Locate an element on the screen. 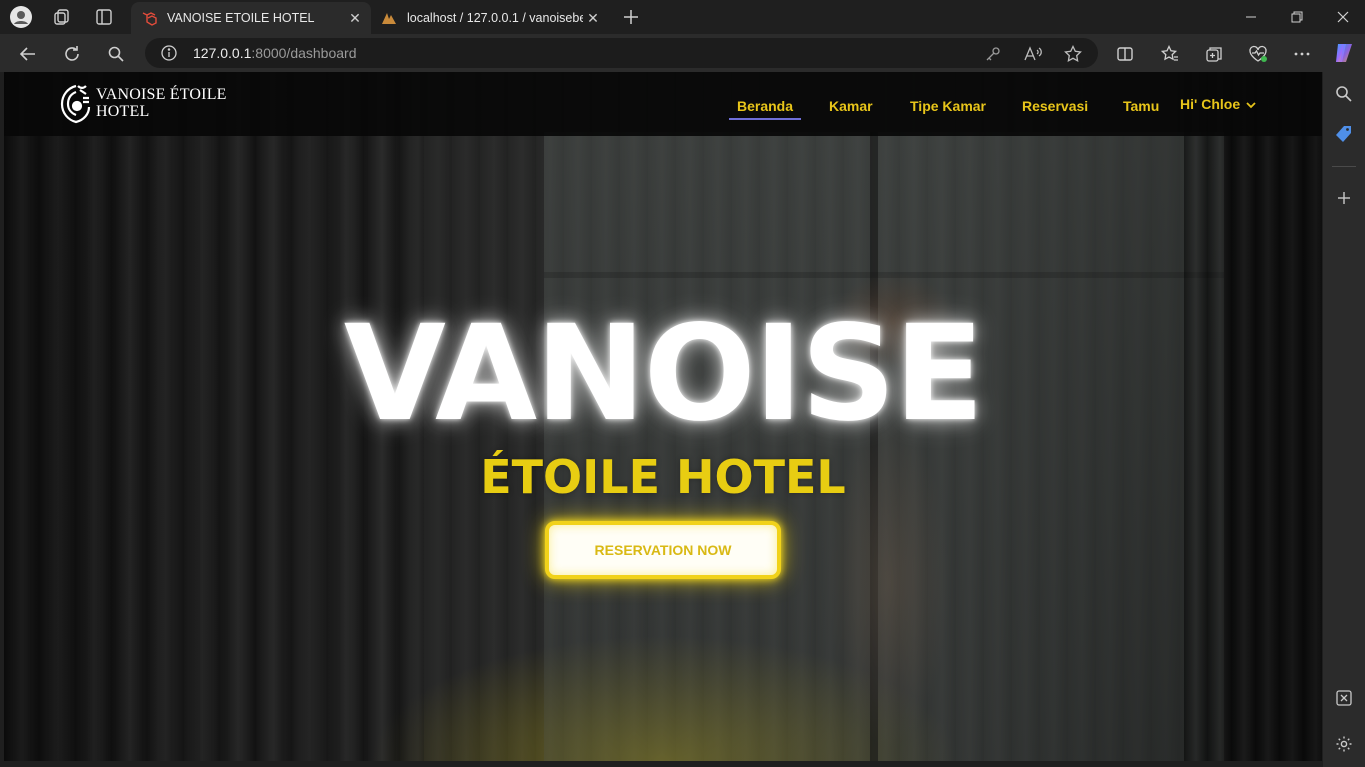 This screenshot has height=767, width=1365. laravel-favicon-icon is located at coordinates (149, 18).